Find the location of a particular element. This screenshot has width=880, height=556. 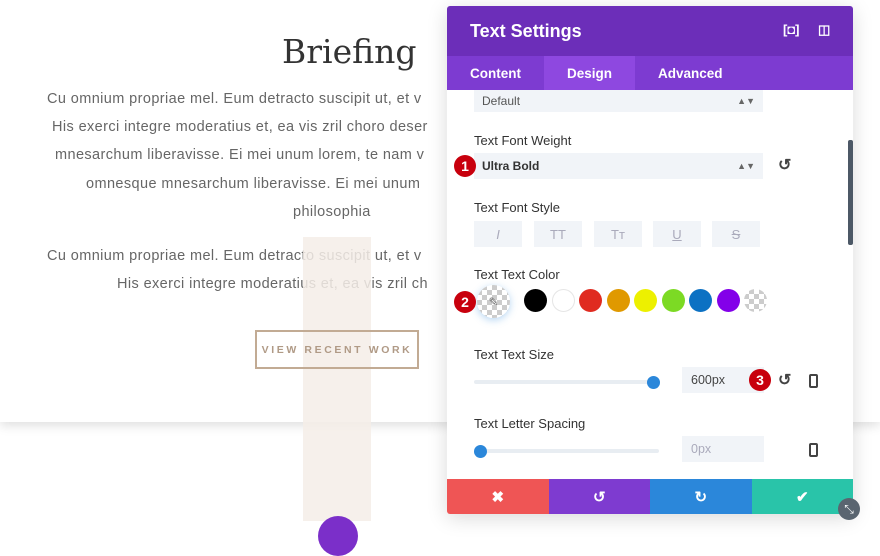

color-picker-eyedropper-icon: ✎ is located at coordinates (493, 301).